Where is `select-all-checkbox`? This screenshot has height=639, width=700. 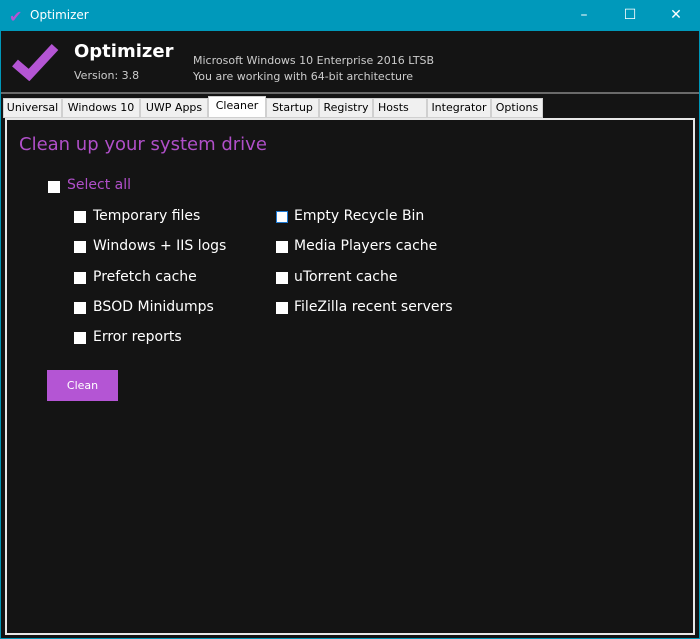
select-all-checkbox is located at coordinates (54, 187).